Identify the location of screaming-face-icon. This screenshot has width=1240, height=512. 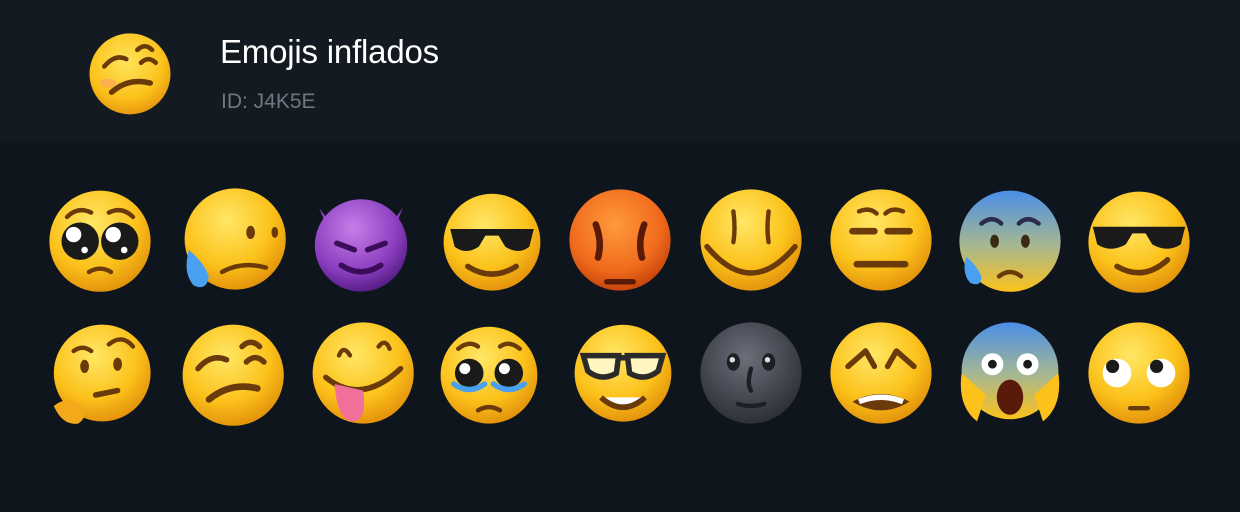
(1010, 373).